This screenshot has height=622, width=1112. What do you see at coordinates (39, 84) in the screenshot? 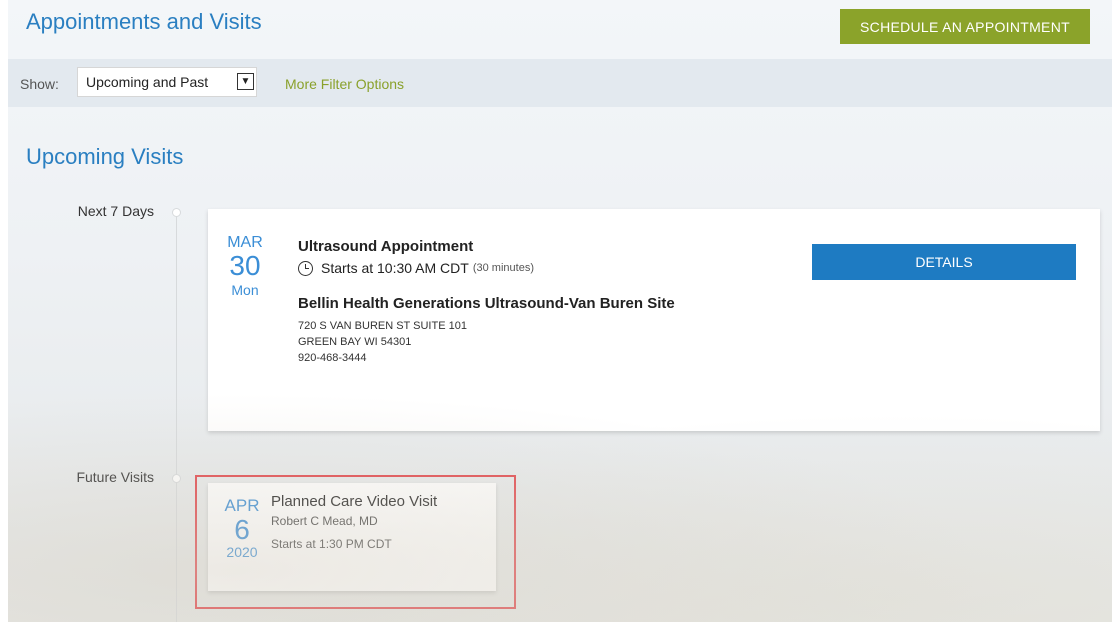
I see `show-label: Show:` at bounding box center [39, 84].